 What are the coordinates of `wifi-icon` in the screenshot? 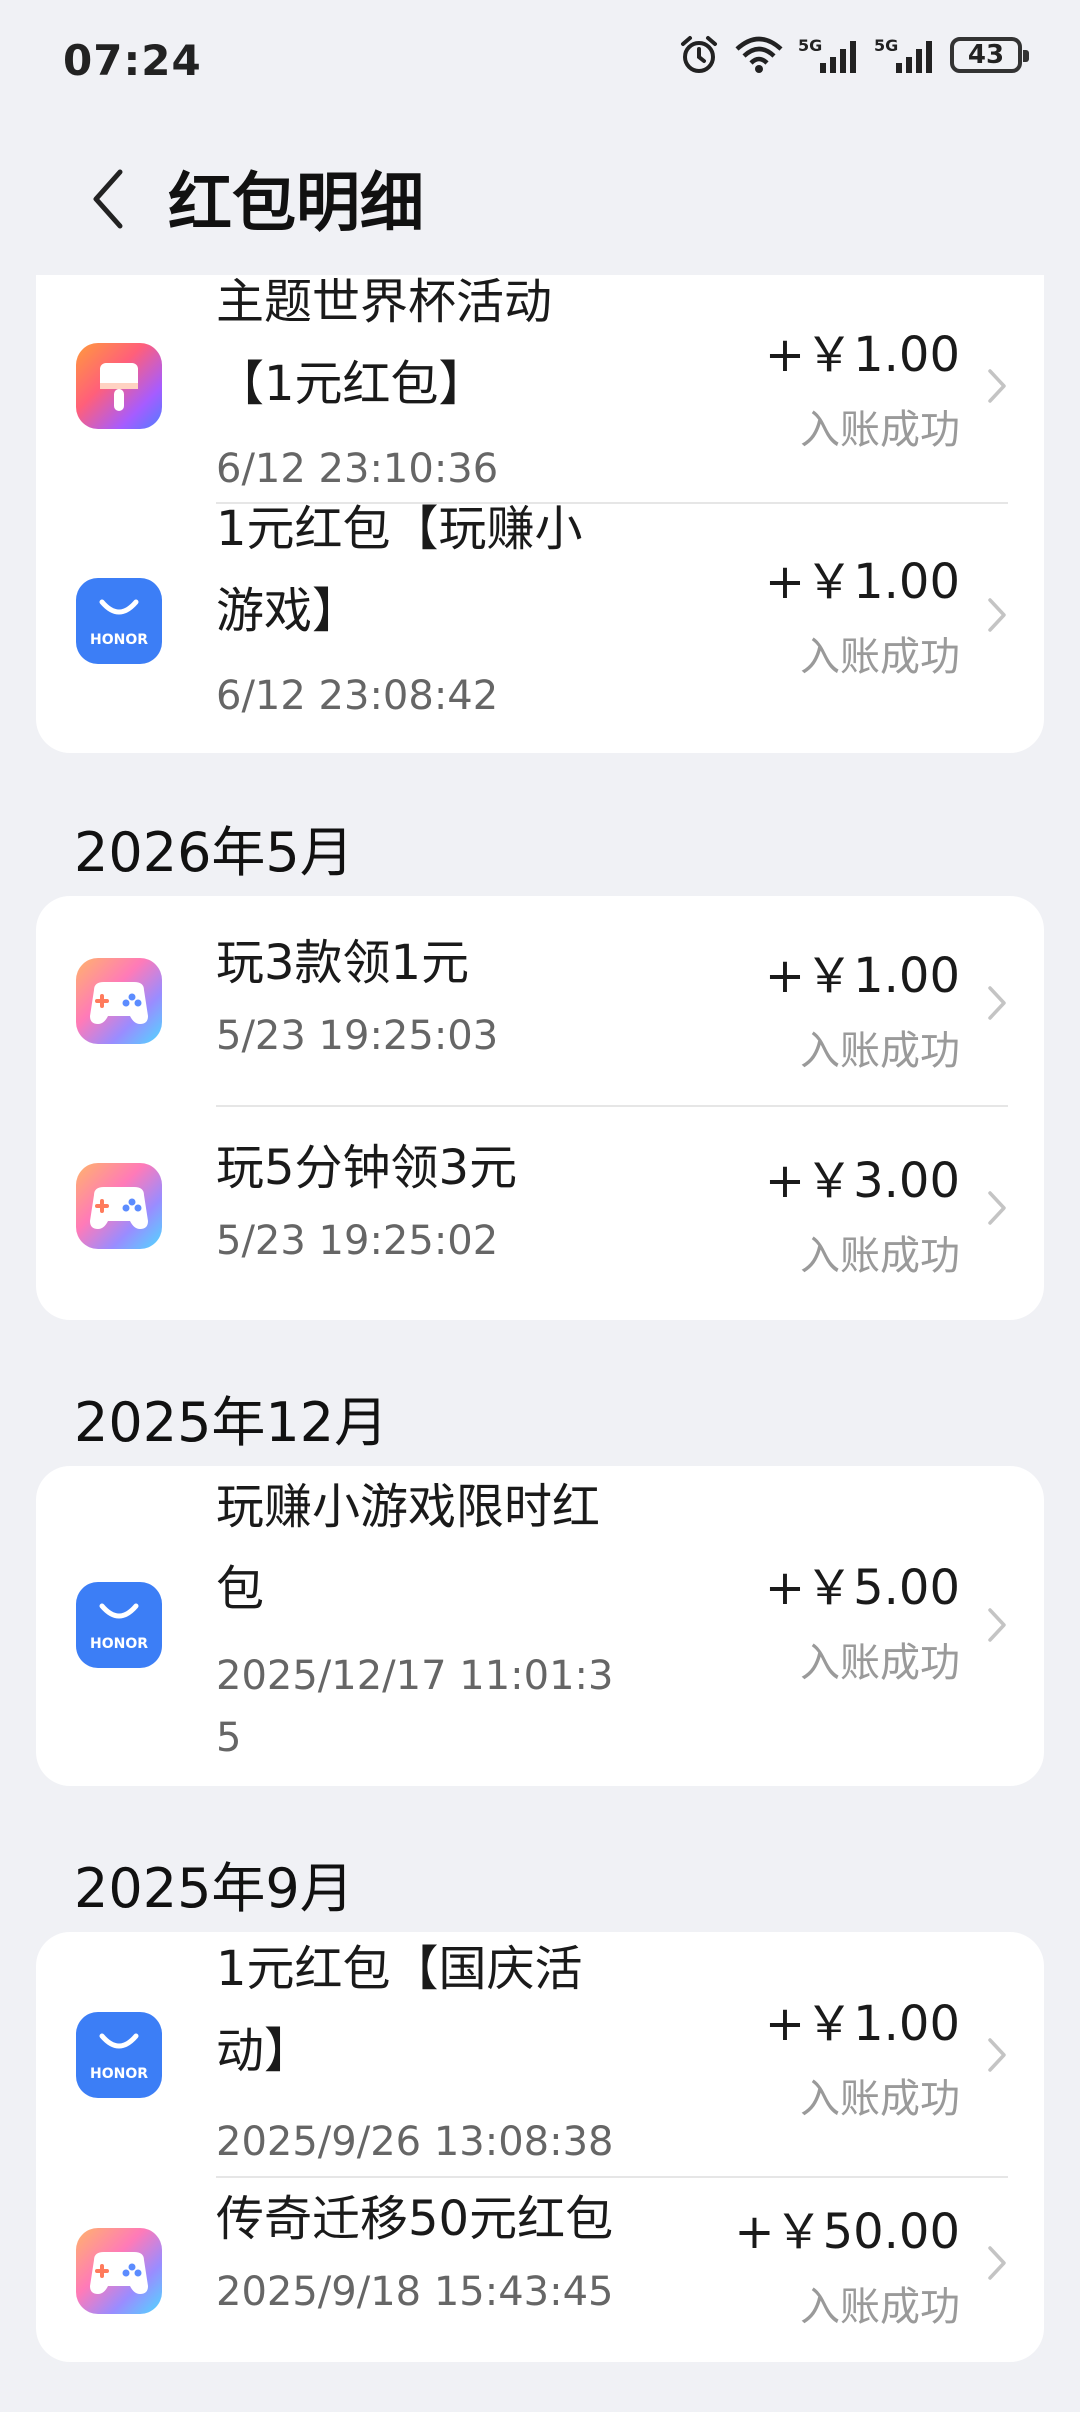 It's located at (759, 54).